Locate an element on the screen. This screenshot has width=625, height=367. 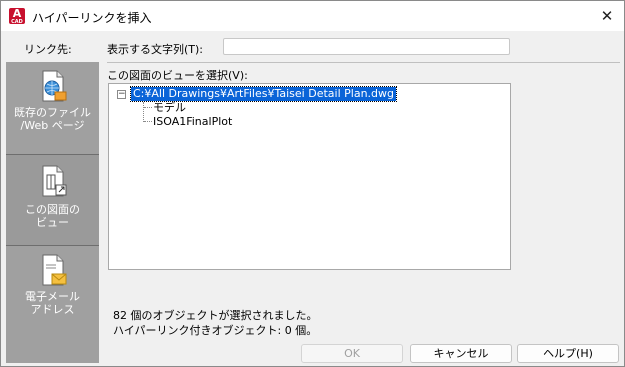
link-type-sidebar: 既存のファイル /Web ページ この図面の ビュー 電子メール アドレス is located at coordinates (52, 212).